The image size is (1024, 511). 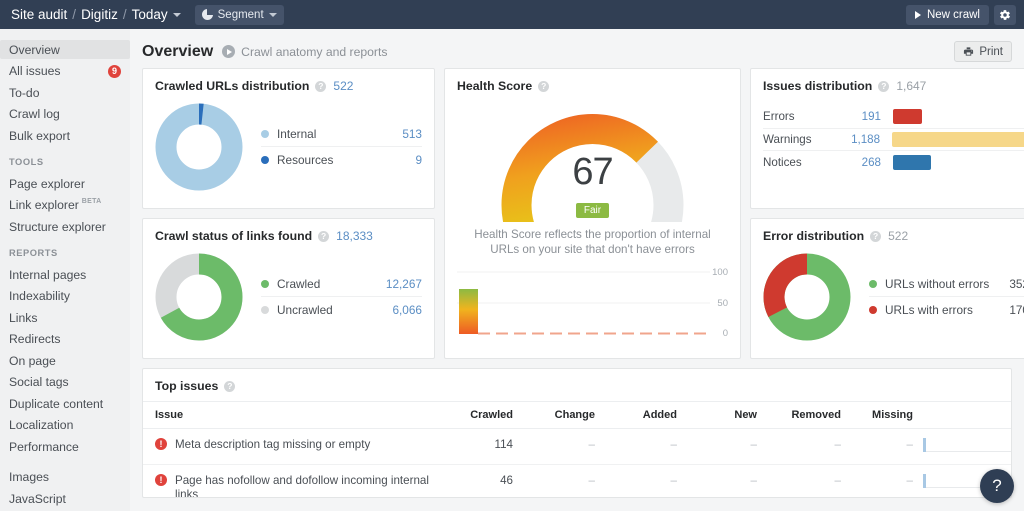 I want to click on breadcrumb-site-audit: Site audit, so click(x=39, y=14).